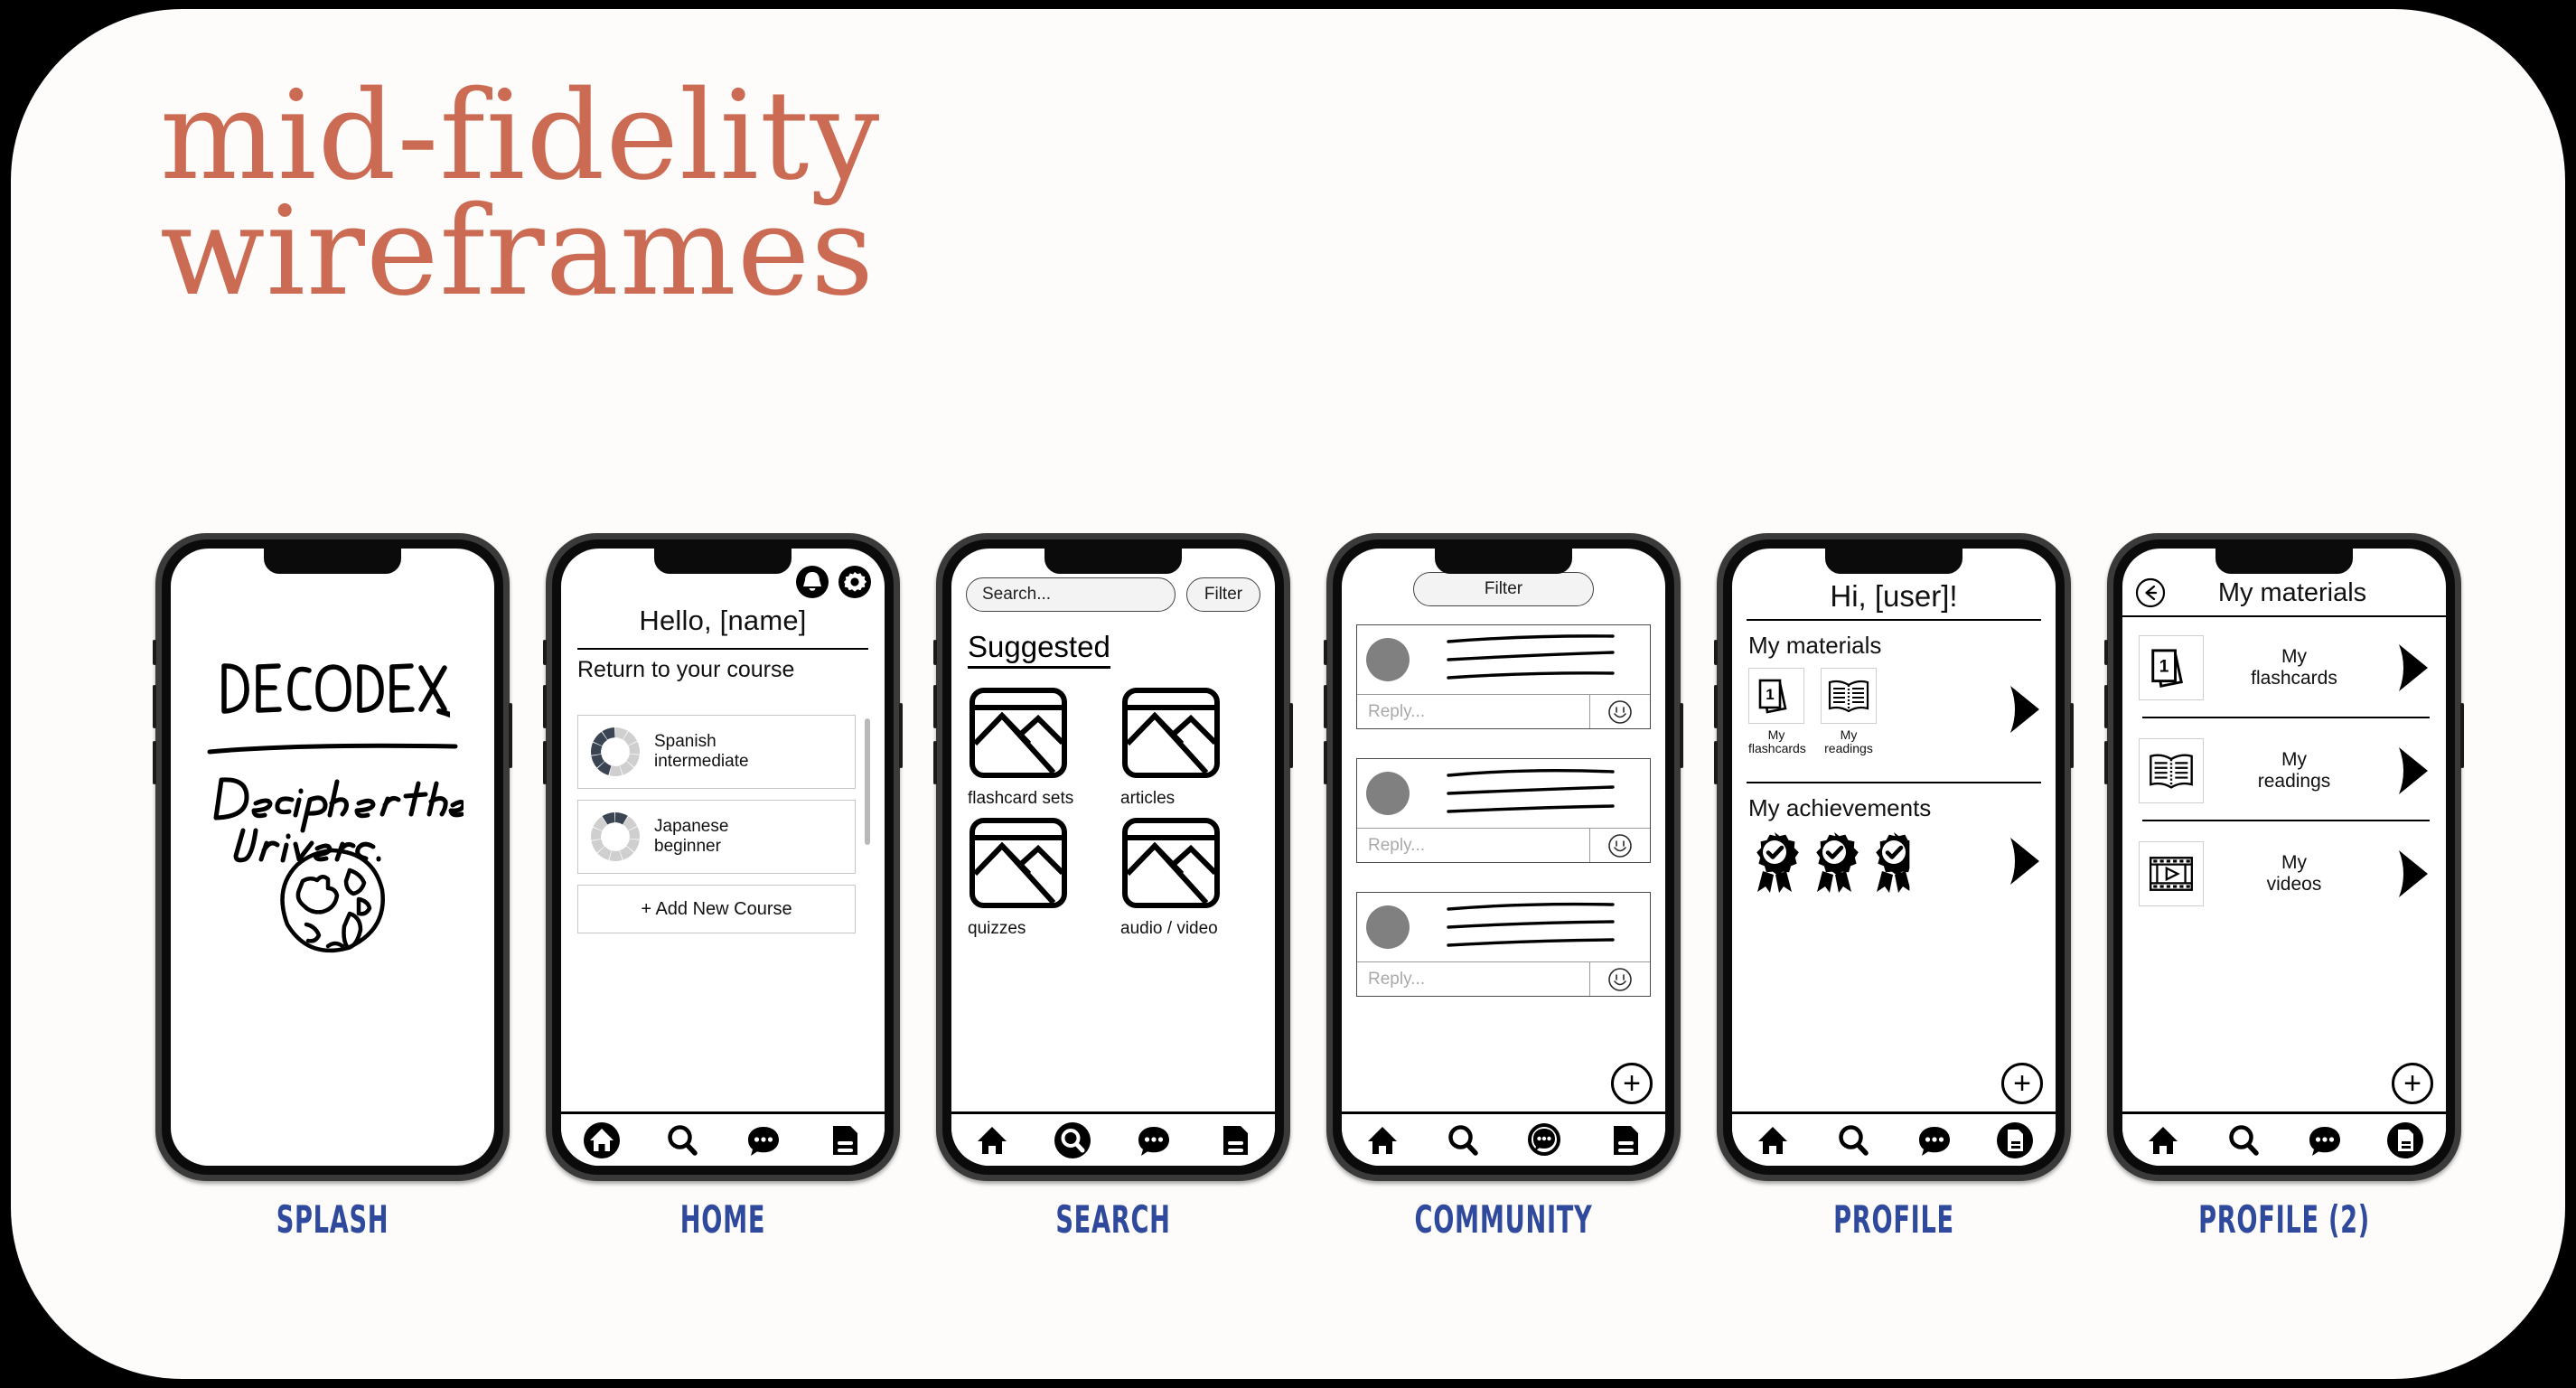  I want to click on row-my-videos: My videos, so click(2285, 874).